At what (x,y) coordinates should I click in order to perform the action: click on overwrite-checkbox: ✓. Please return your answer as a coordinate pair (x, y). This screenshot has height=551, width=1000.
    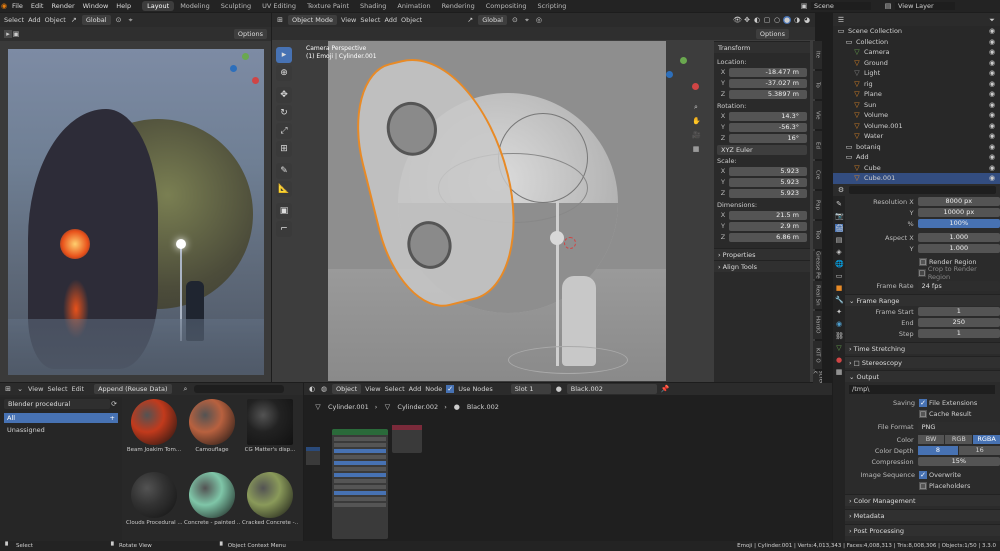
    Looking at the image, I should click on (923, 474).